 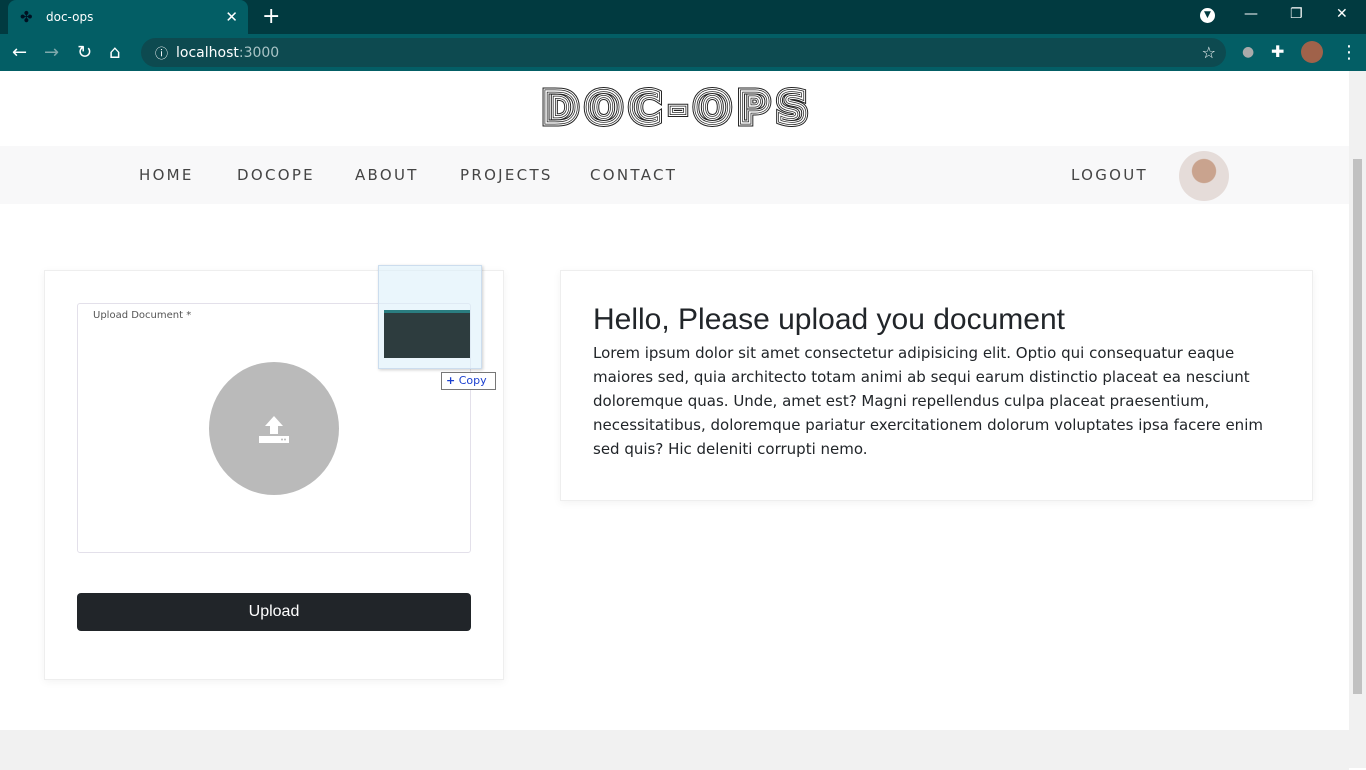 What do you see at coordinates (231, 17) in the screenshot?
I see `close-tab-icon: ✕` at bounding box center [231, 17].